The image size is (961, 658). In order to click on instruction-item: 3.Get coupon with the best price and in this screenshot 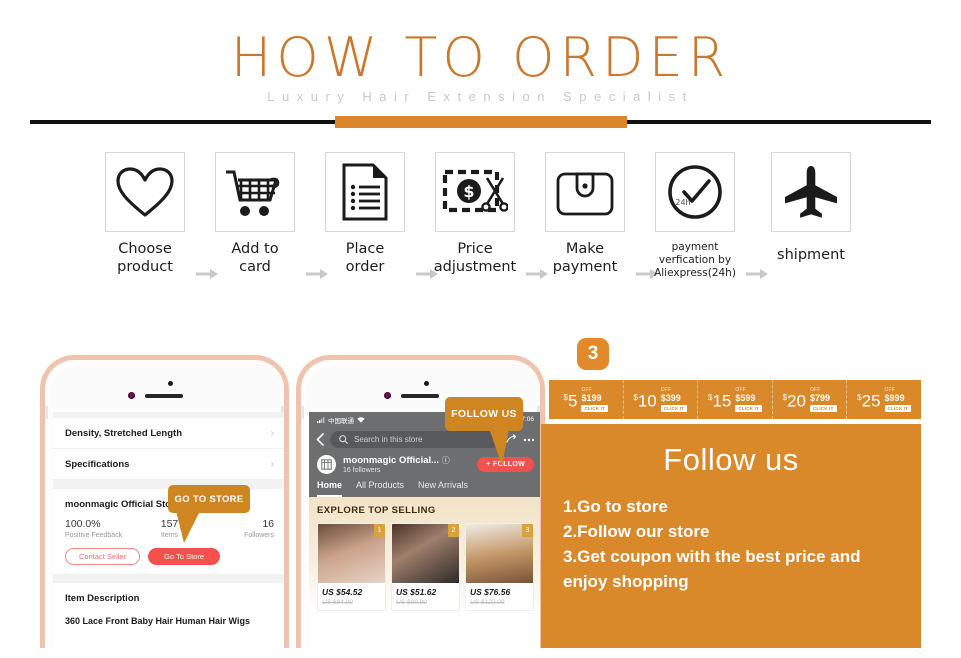, I will do `click(712, 556)`.